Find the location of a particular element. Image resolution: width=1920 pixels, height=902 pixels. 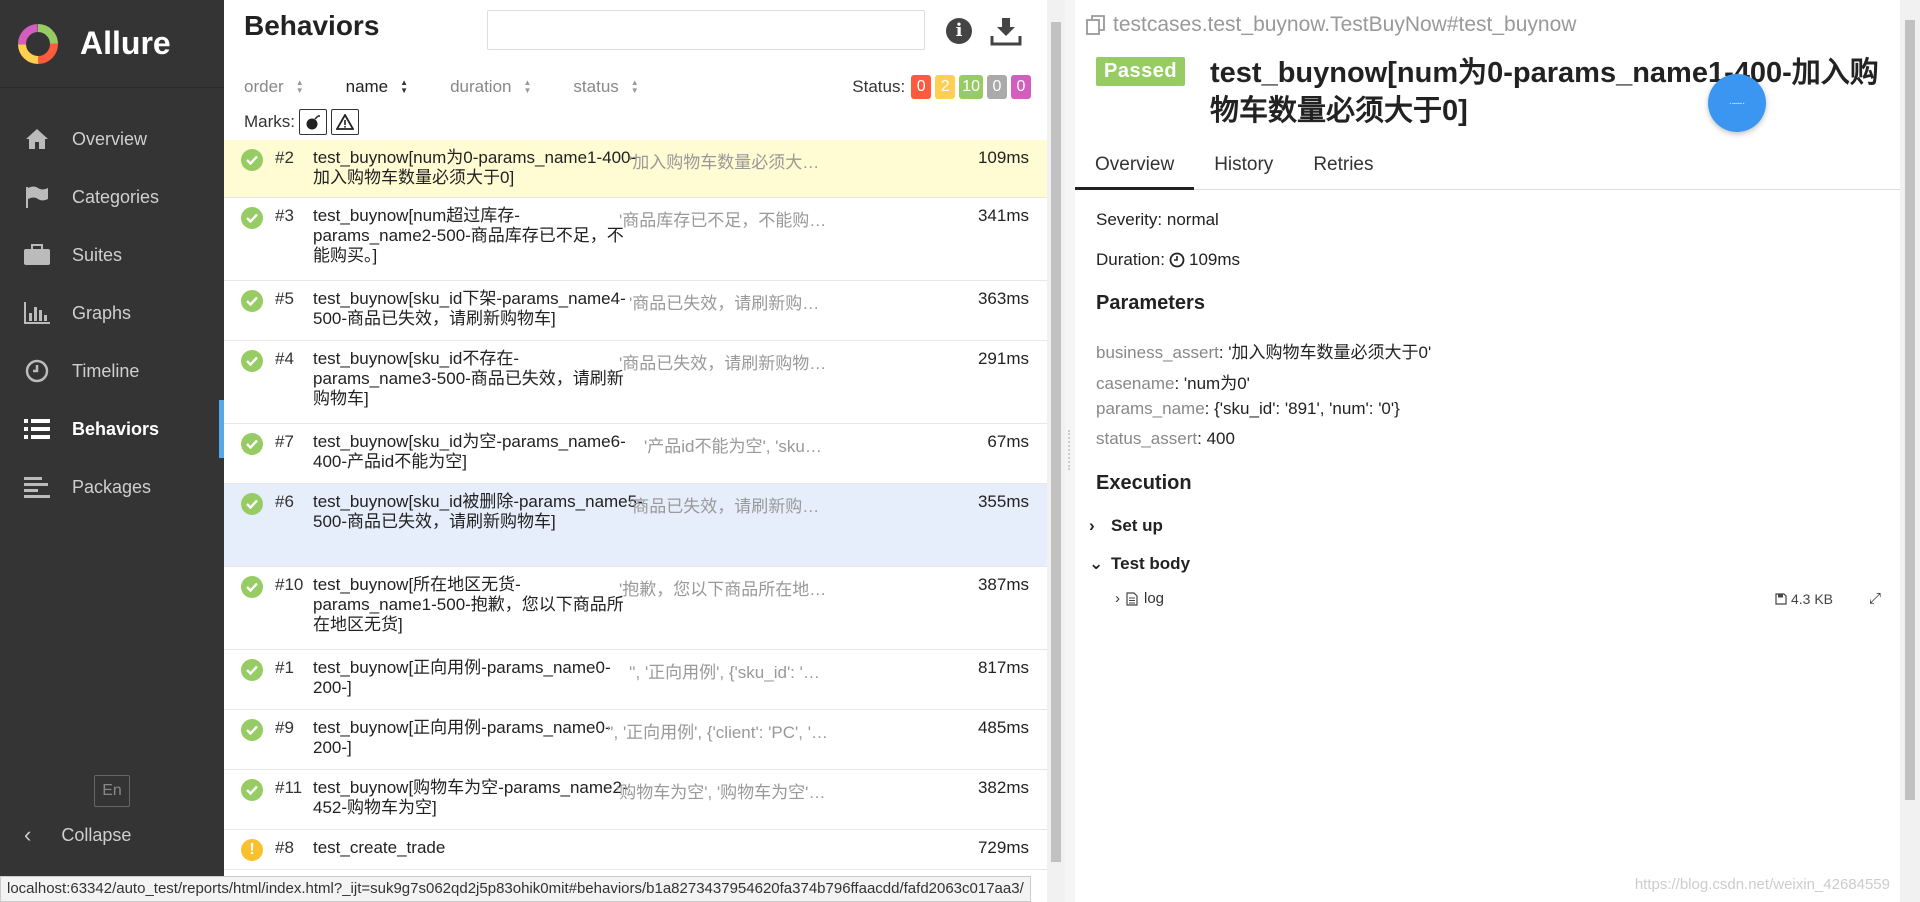

warning-icon is located at coordinates (345, 122).